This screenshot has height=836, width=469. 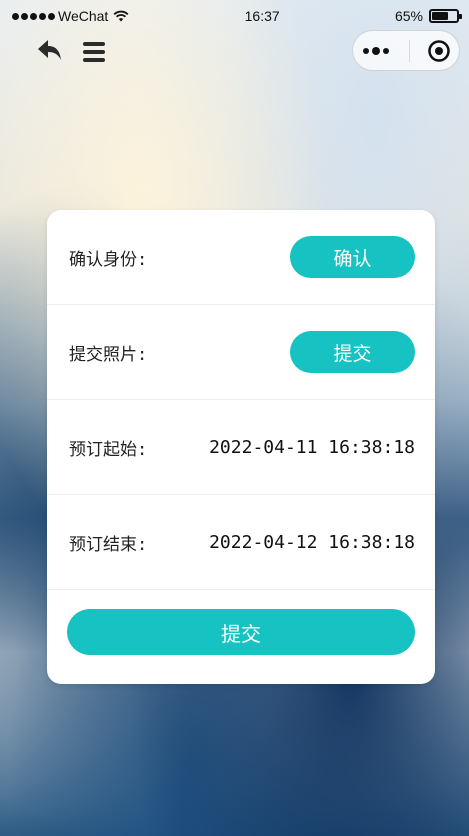 What do you see at coordinates (108, 544) in the screenshot?
I see `booking-end-label: 预订结束:` at bounding box center [108, 544].